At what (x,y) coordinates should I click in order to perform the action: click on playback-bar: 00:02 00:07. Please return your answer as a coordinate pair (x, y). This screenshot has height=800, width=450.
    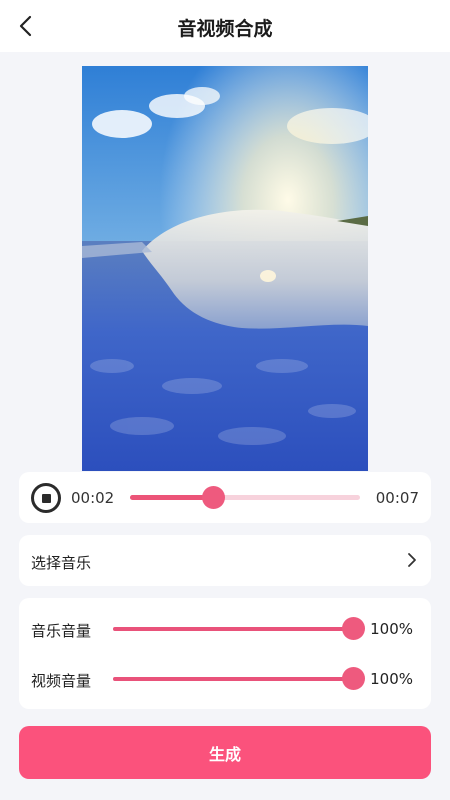
    Looking at the image, I should click on (225, 497).